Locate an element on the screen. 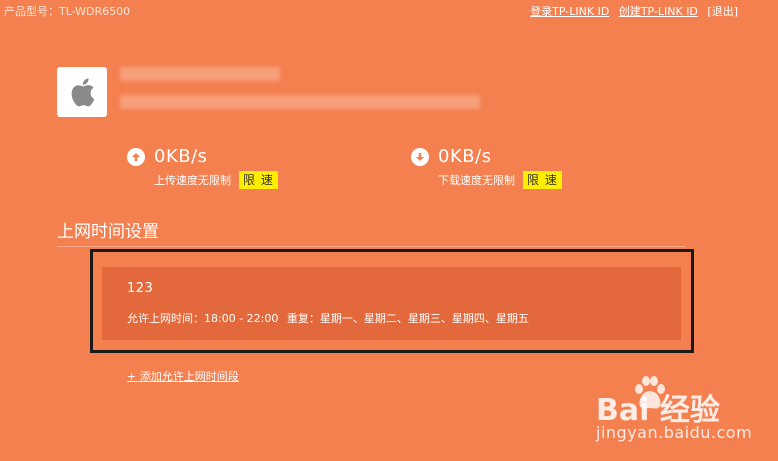  section-title-online-time: 上网时间设置 is located at coordinates (108, 232).